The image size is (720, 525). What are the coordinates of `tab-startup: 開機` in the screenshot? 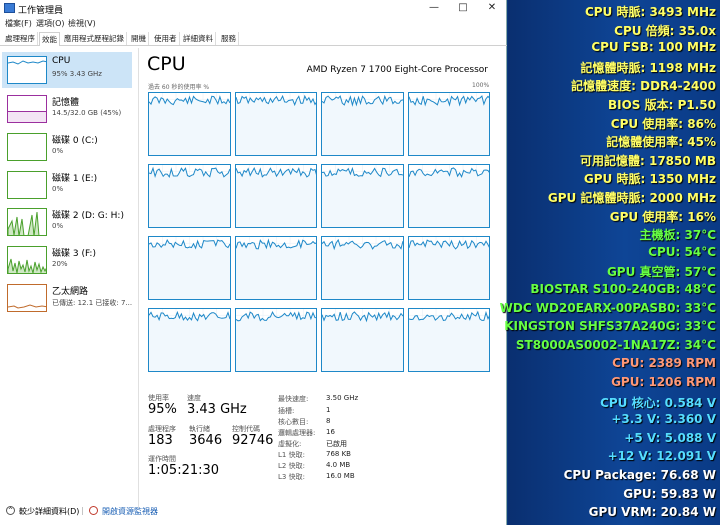 It's located at (139, 38).